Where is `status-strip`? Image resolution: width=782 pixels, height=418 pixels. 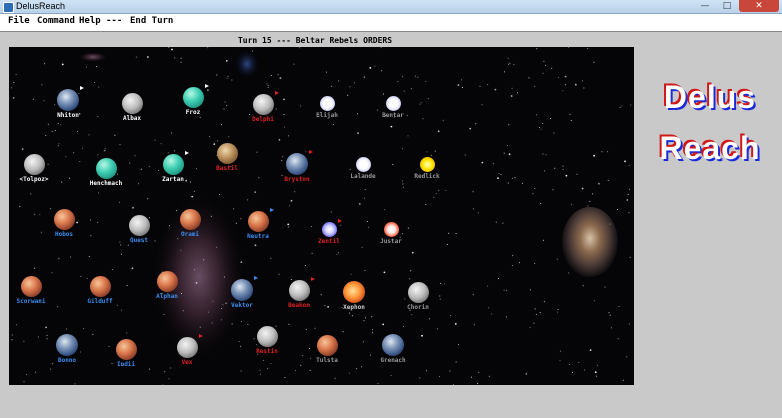 status-strip is located at coordinates (391, 406).